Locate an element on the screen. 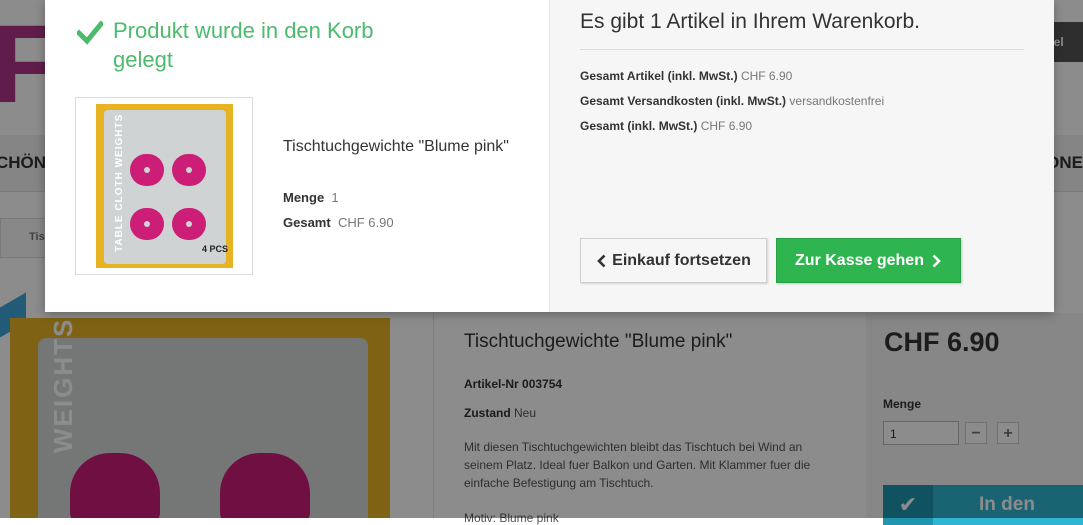 This screenshot has height=525, width=1083. total-value: CHF 6.90 is located at coordinates (365, 222).